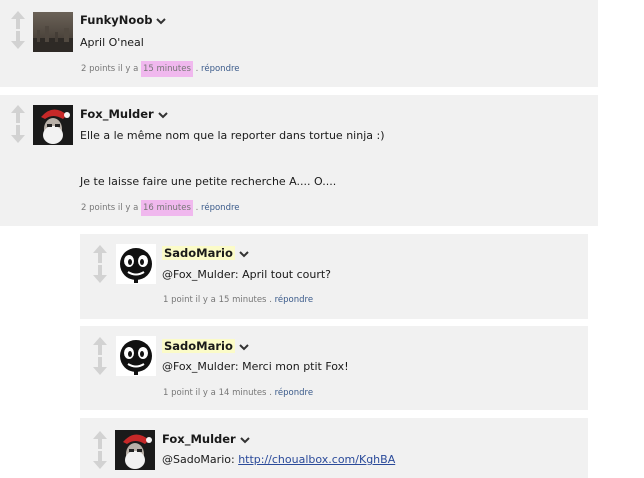 This screenshot has width=644, height=478. Describe the element at coordinates (200, 459) in the screenshot. I see `reply-mention: @SadoMario:` at that location.